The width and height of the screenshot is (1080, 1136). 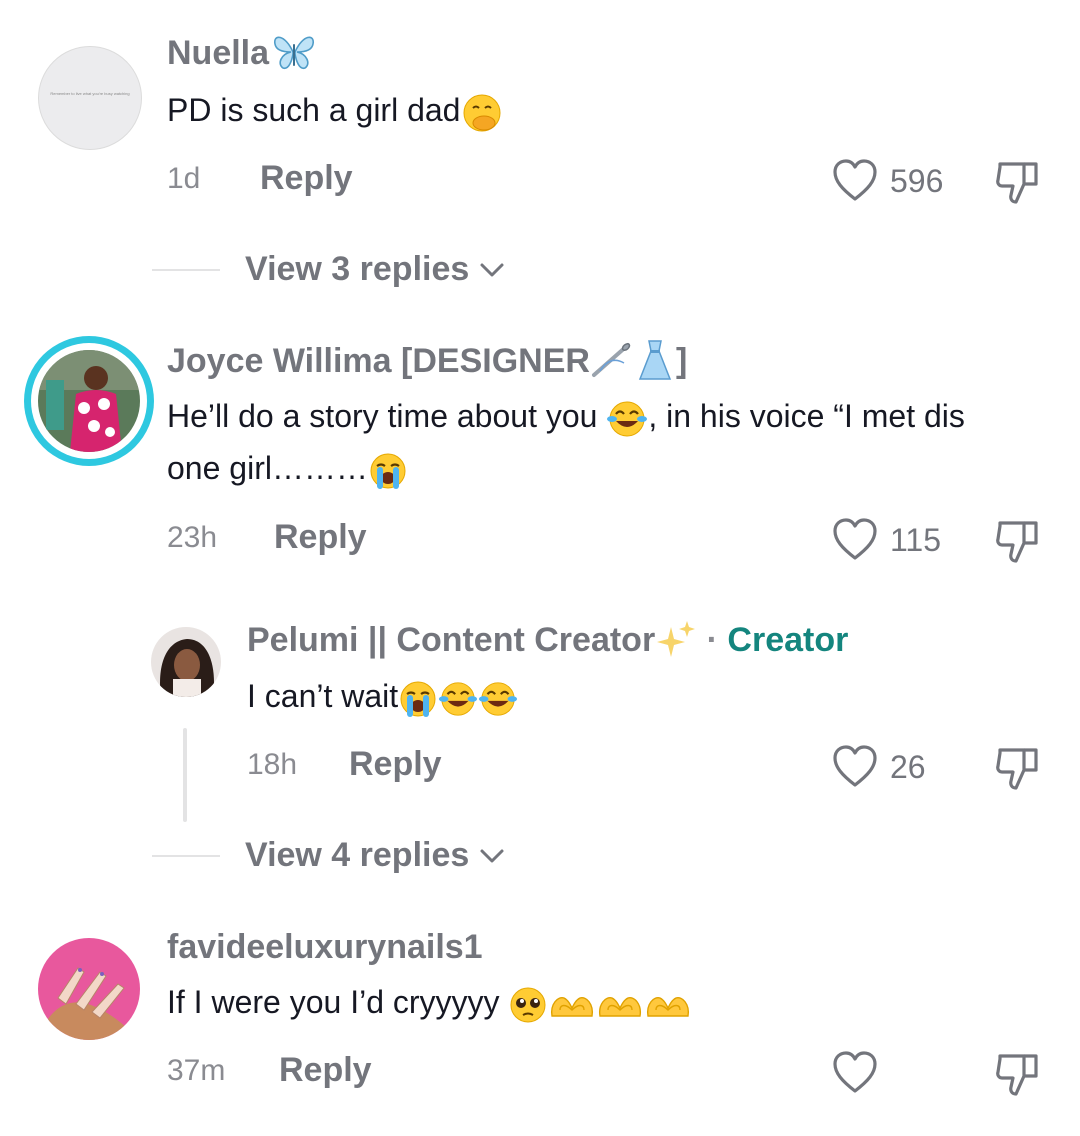 I want to click on view-replies-button: View 4 replies, so click(x=375, y=855).